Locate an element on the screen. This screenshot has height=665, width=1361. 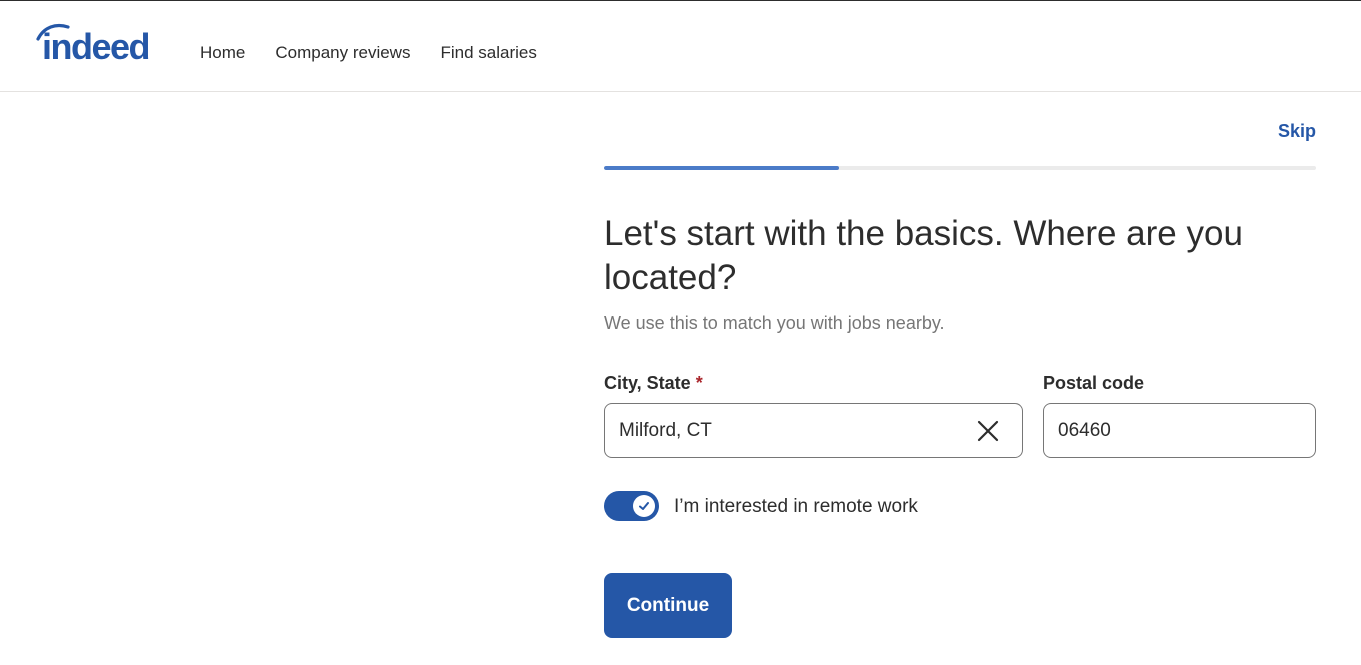
postal-code-field is located at coordinates (1179, 430).